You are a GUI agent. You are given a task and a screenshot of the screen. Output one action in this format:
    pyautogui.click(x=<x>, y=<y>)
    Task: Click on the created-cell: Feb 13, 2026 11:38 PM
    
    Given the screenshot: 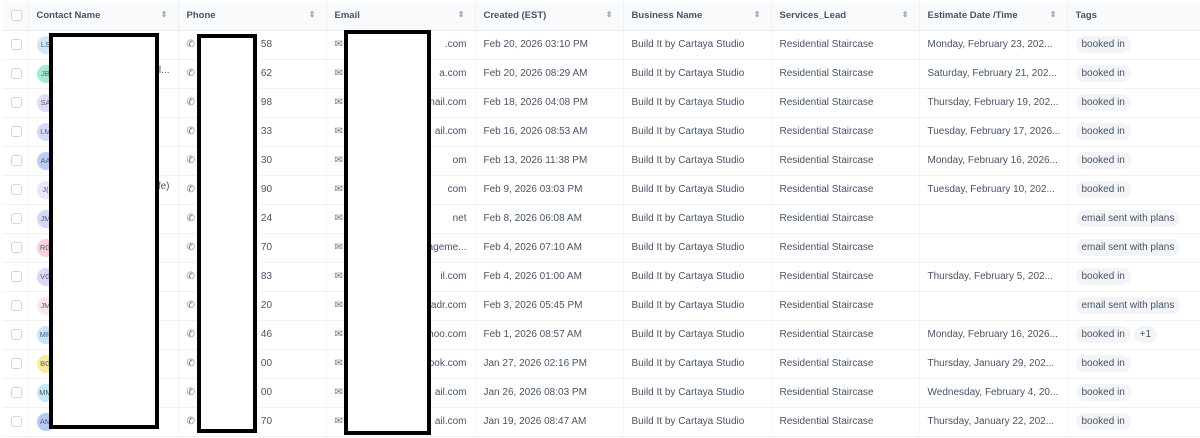 What is the action you would take?
    pyautogui.click(x=549, y=161)
    